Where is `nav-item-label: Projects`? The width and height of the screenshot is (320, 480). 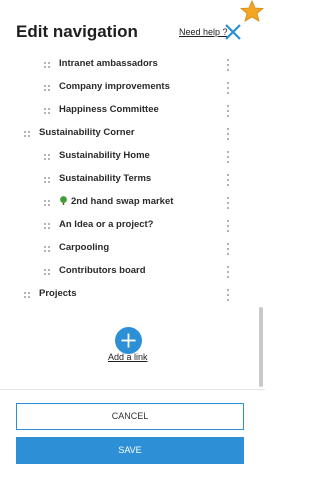 nav-item-label: Projects is located at coordinates (58, 293).